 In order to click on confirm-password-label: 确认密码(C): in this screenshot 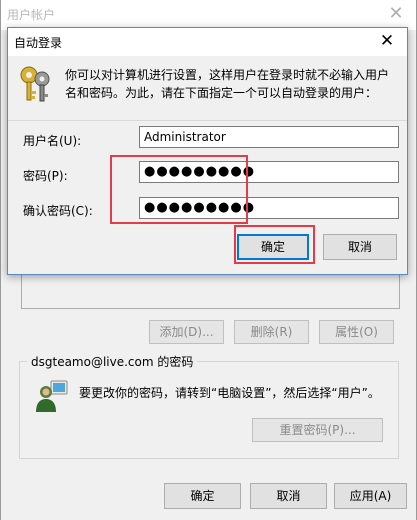, I will do `click(58, 211)`.